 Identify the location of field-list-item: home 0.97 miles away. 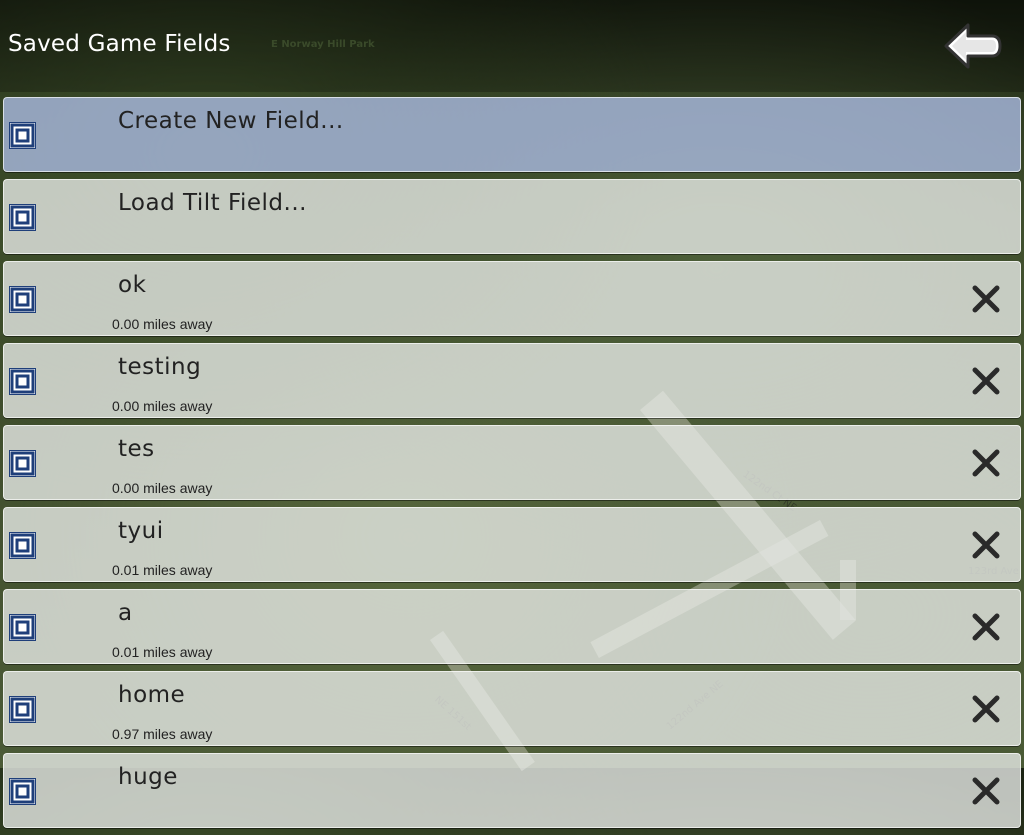
(512, 708).